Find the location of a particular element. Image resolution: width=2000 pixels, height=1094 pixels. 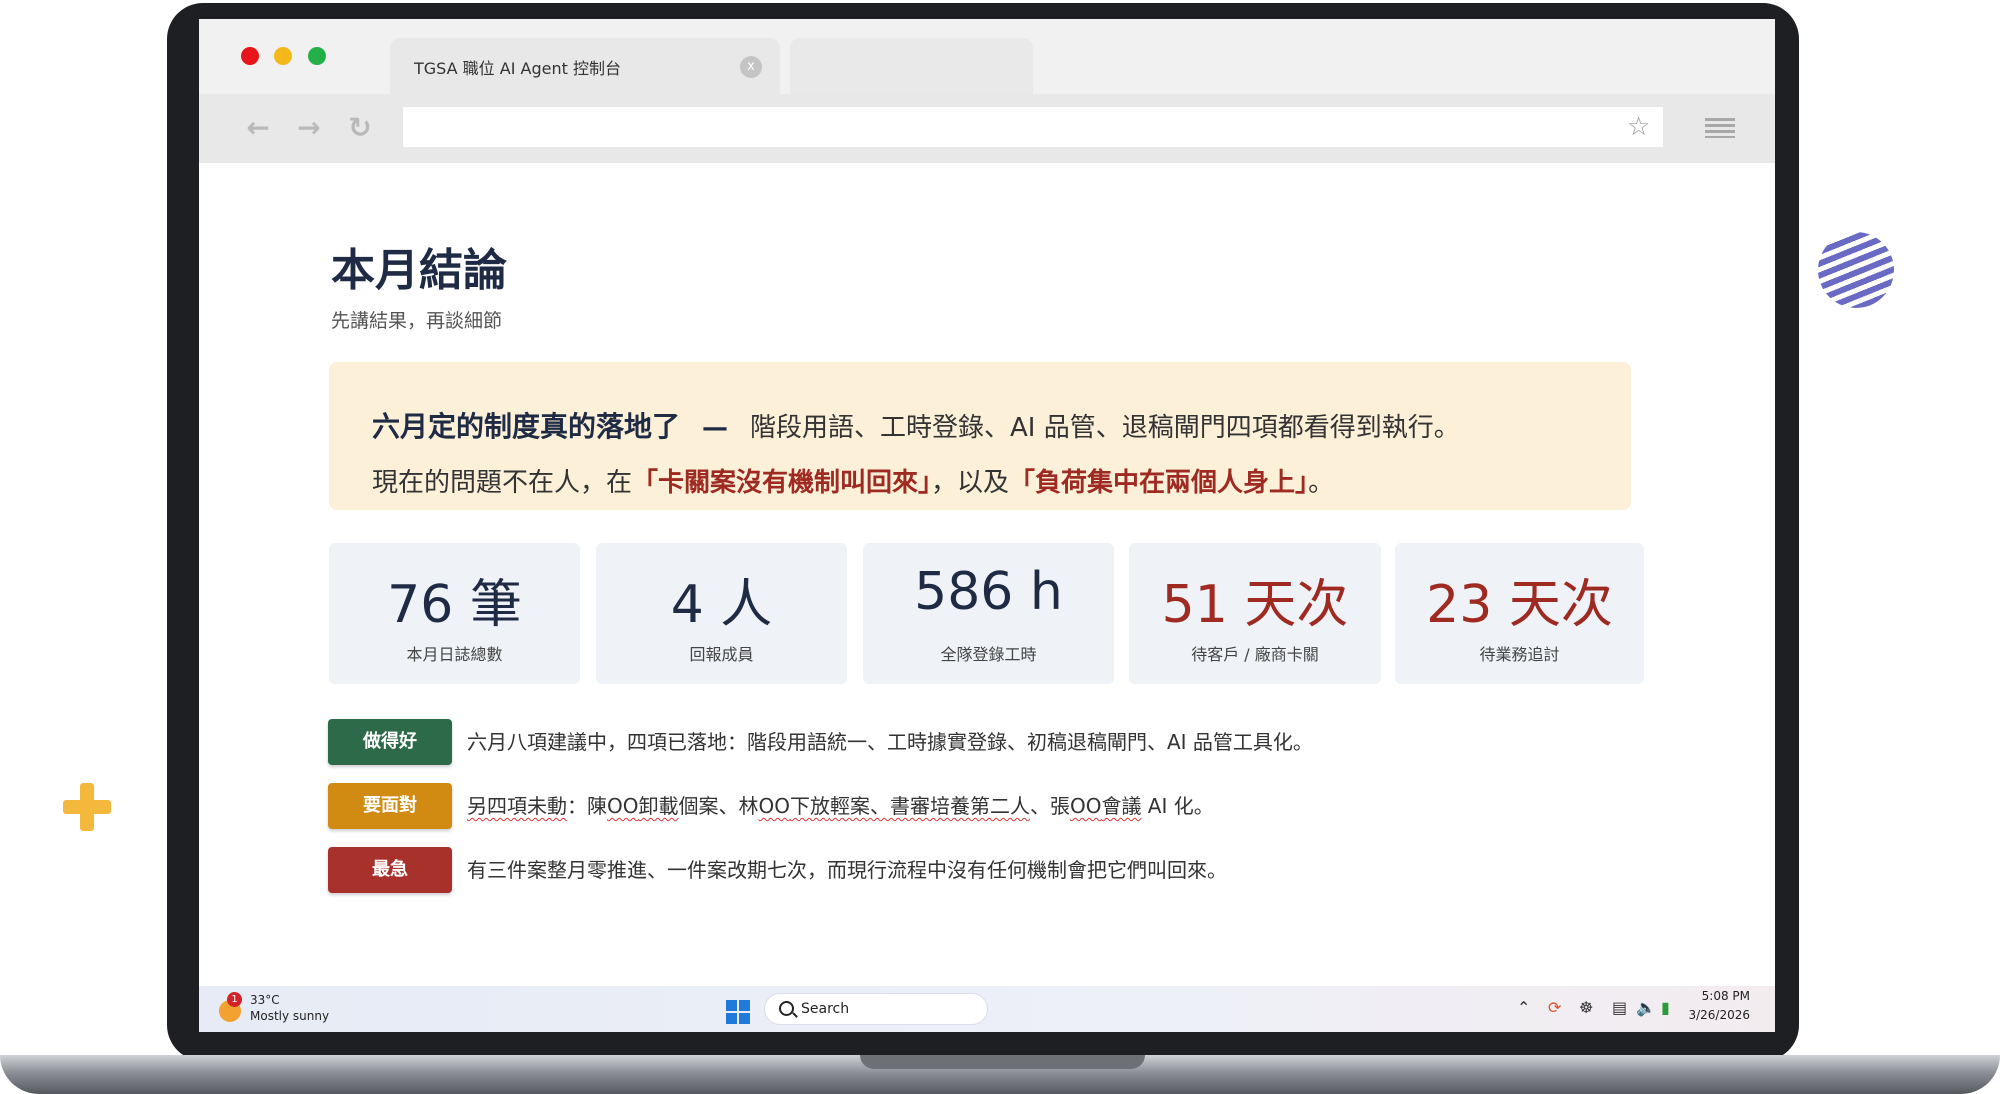

language-icon: ☸ is located at coordinates (1586, 1007).